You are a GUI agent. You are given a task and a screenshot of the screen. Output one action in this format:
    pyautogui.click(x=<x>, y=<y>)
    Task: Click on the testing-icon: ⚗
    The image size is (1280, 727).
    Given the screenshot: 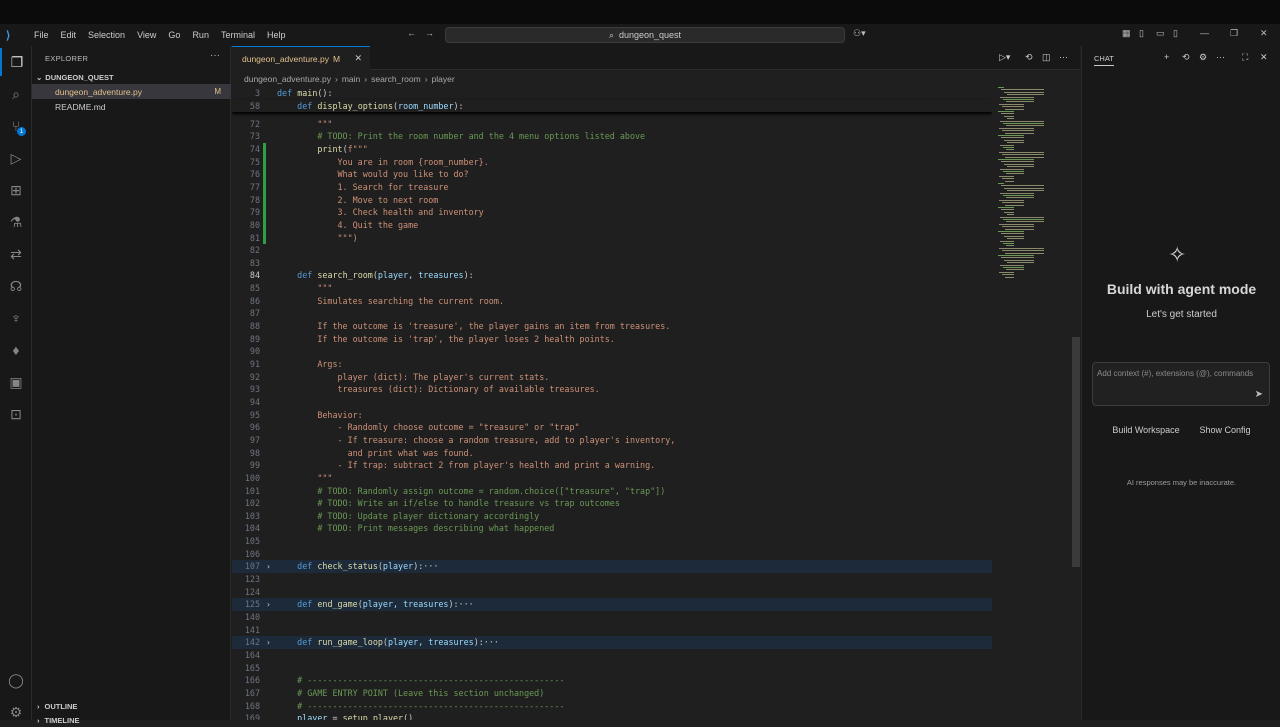 What is the action you would take?
    pyautogui.click(x=16, y=222)
    